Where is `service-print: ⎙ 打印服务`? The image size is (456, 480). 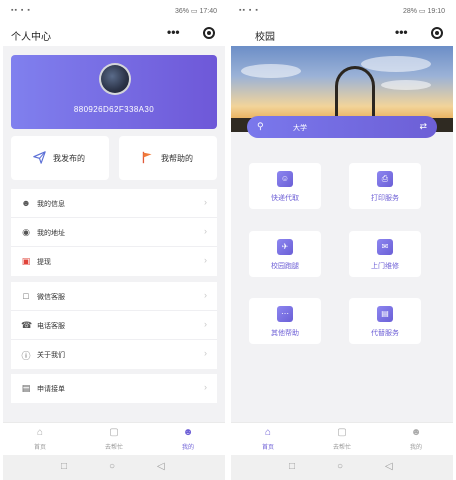
service-print: ⎙ 打印服务 is located at coordinates (385, 186).